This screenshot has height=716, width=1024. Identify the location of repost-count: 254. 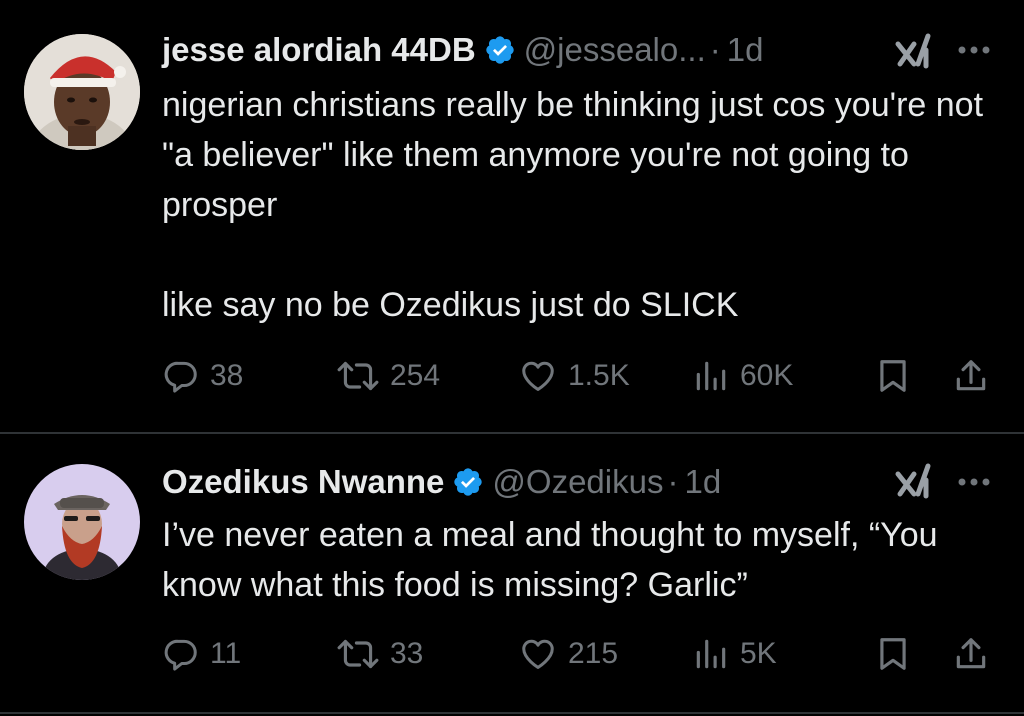
(415, 375).